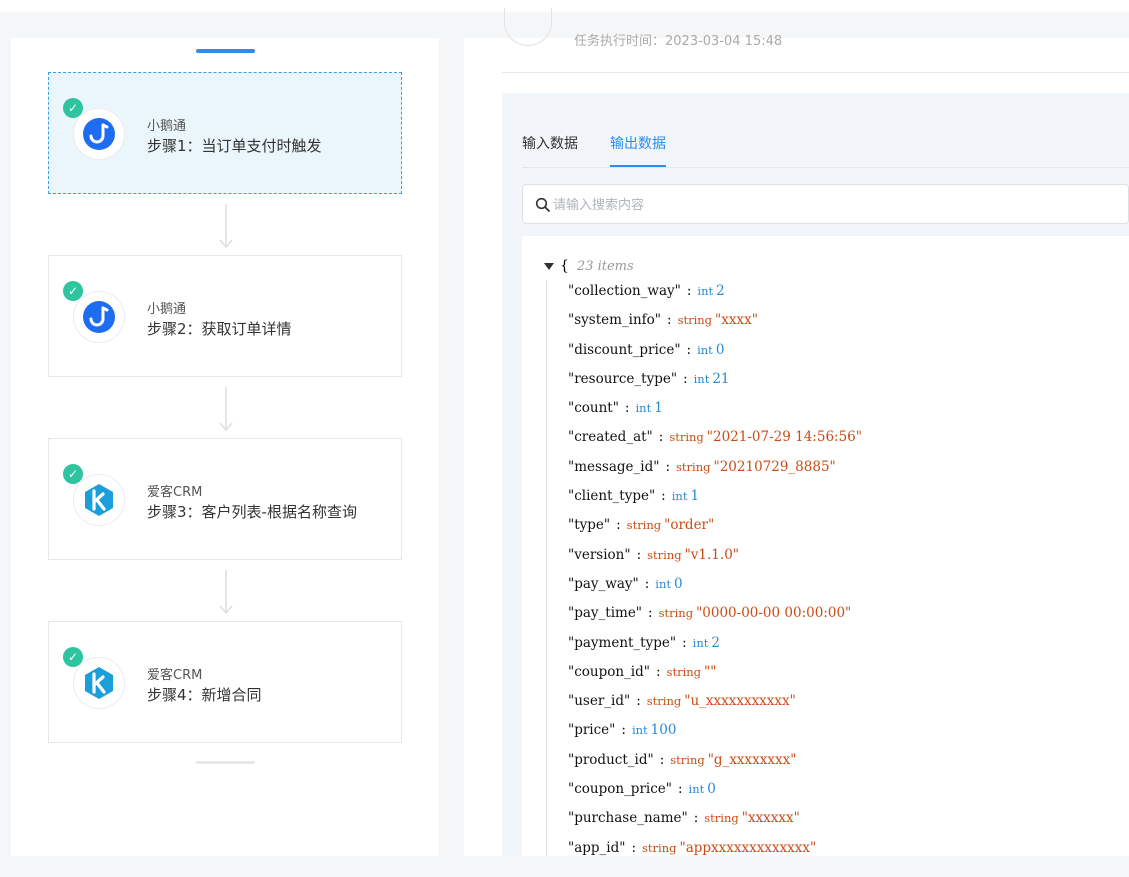  I want to click on json-items-count: 23 items, so click(605, 266).